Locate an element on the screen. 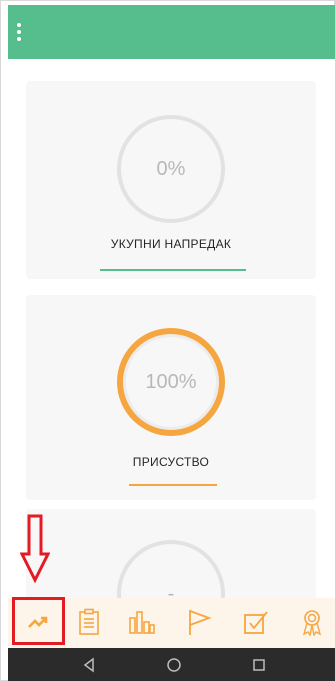 The width and height of the screenshot is (335, 681). bottom-nav is located at coordinates (171, 622).